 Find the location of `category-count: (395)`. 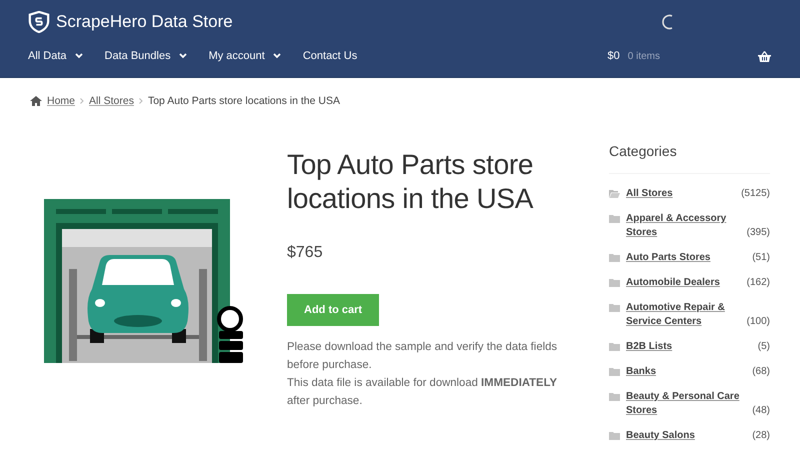

category-count: (395) is located at coordinates (758, 233).